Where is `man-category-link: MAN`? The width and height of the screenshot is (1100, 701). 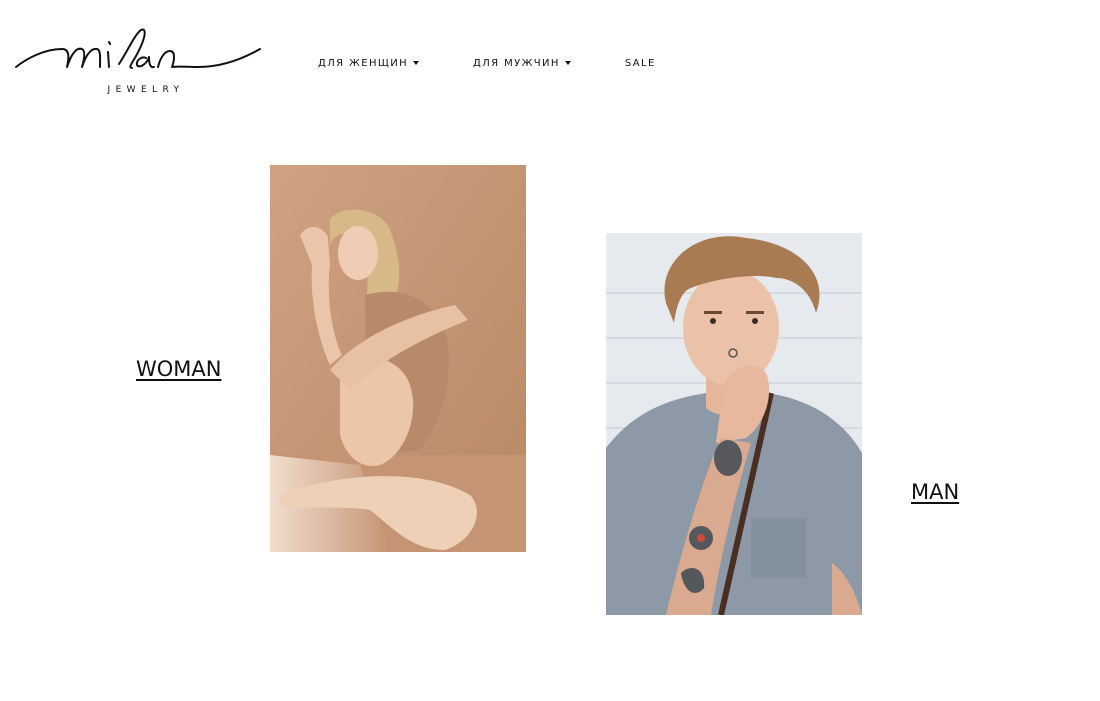
man-category-link: MAN is located at coordinates (935, 492).